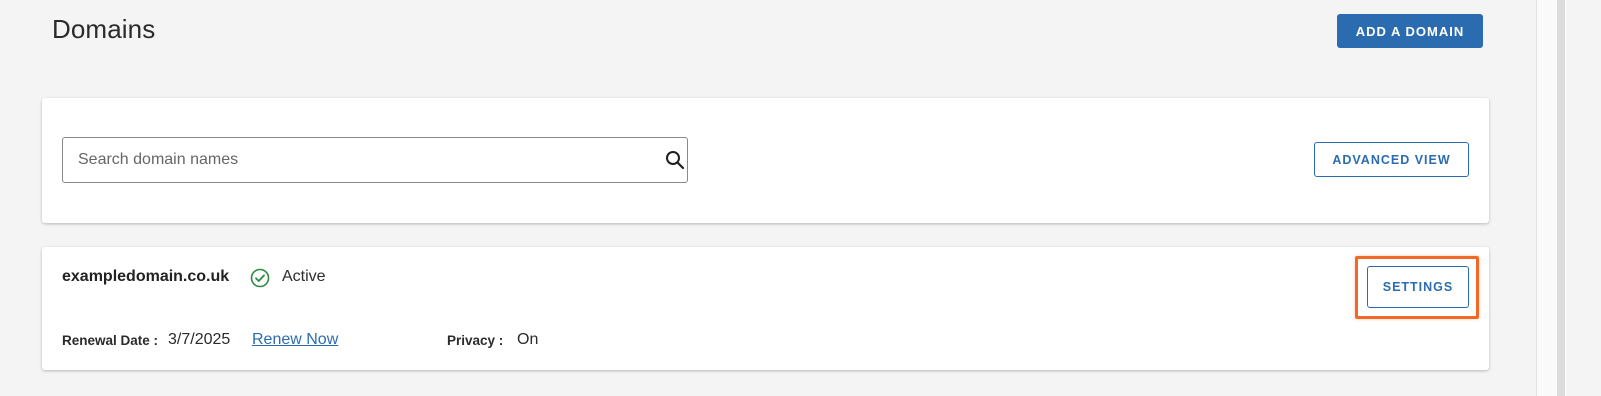 This screenshot has height=396, width=1601. What do you see at coordinates (475, 340) in the screenshot?
I see `privacy-label: Privacy :` at bounding box center [475, 340].